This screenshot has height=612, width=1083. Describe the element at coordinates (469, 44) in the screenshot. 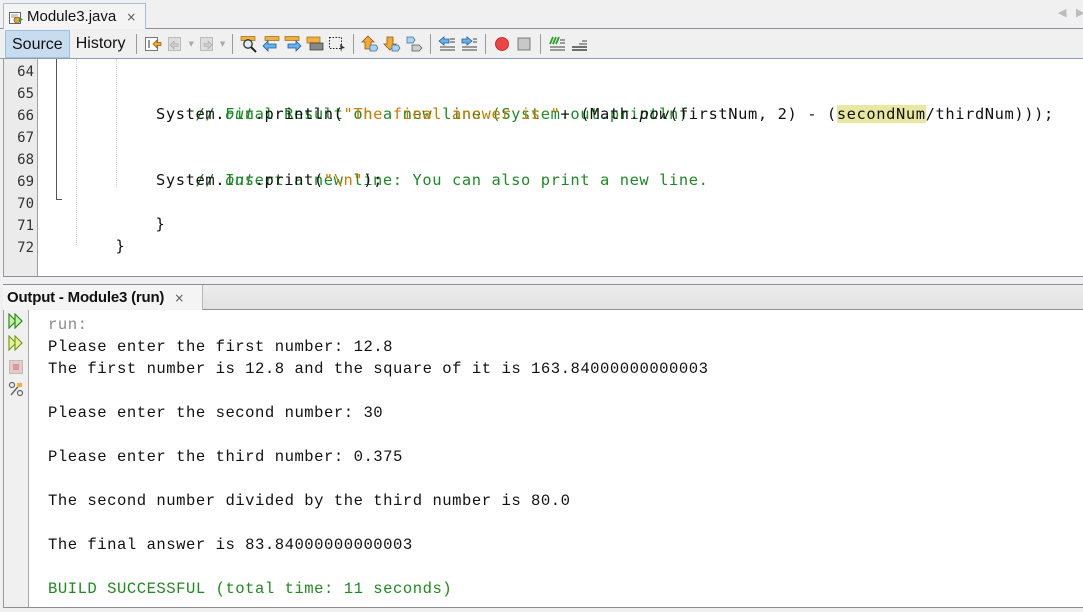

I see `shift-line-right-icon` at that location.